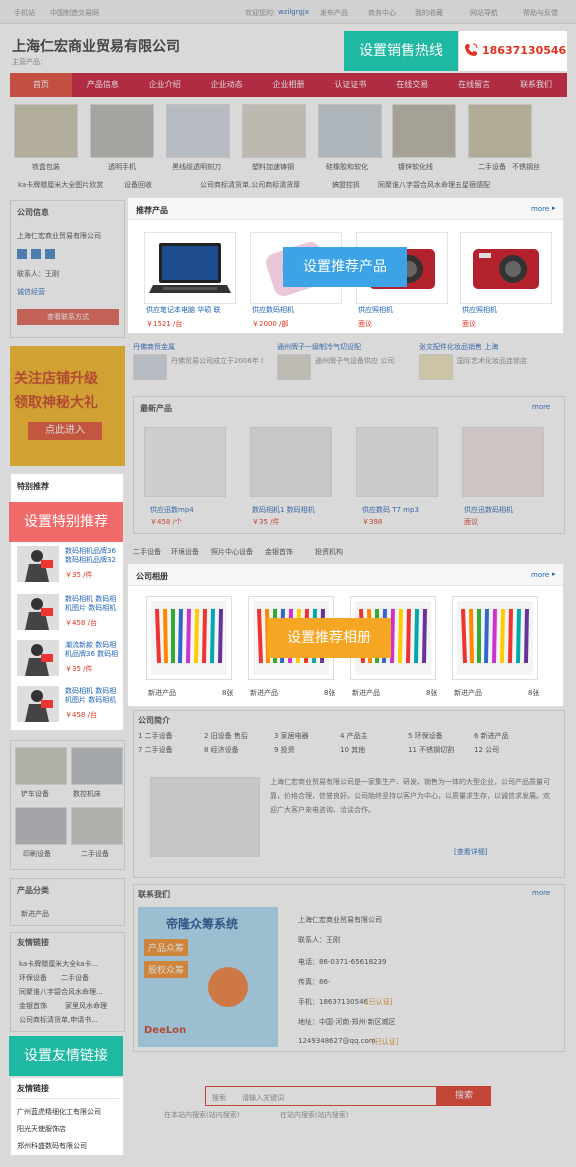 Image resolution: width=576 pixels, height=1167 pixels. Describe the element at coordinates (69, 660) in the screenshot. I see `special-item: 潮流新款 数码相 机品牌36 数码相 ￥35 /件` at that location.